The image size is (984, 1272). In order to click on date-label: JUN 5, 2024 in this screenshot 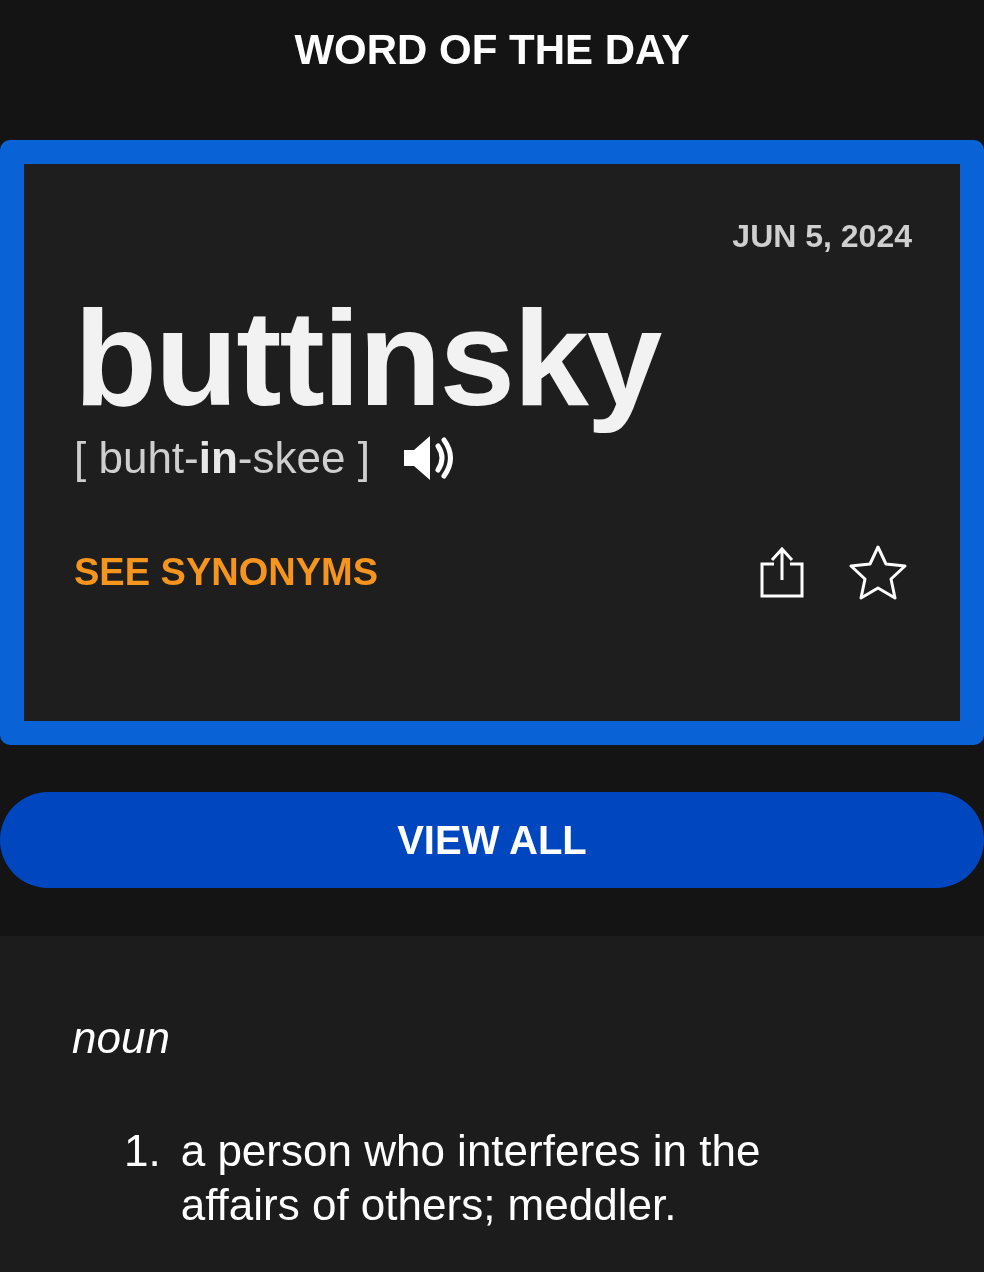, I will do `click(822, 236)`.